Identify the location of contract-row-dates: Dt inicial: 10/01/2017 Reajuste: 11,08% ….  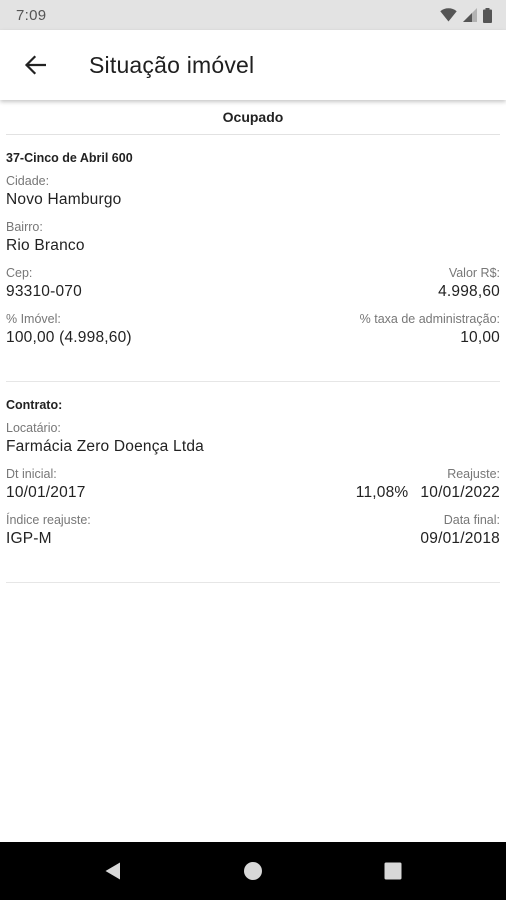
(253, 489).